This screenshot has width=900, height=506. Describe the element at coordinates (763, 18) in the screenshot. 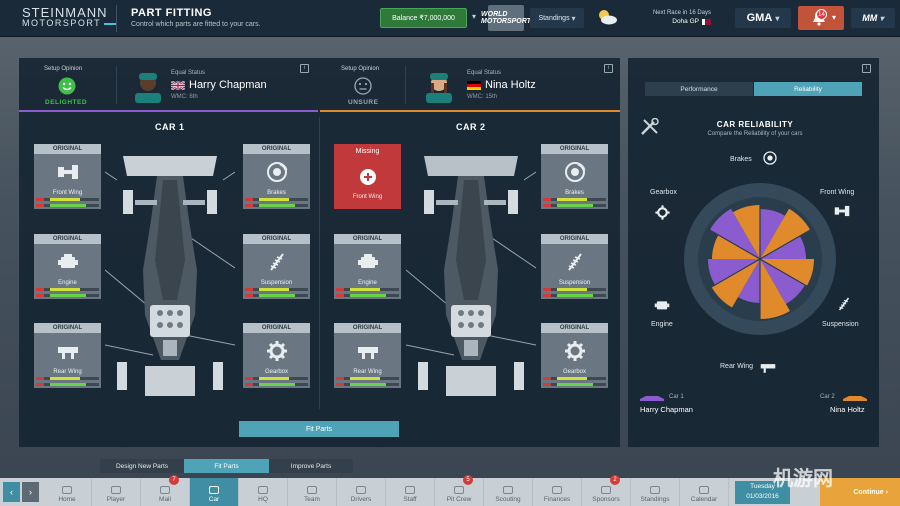

I see `gma-dropdown: GMA ▾` at that location.